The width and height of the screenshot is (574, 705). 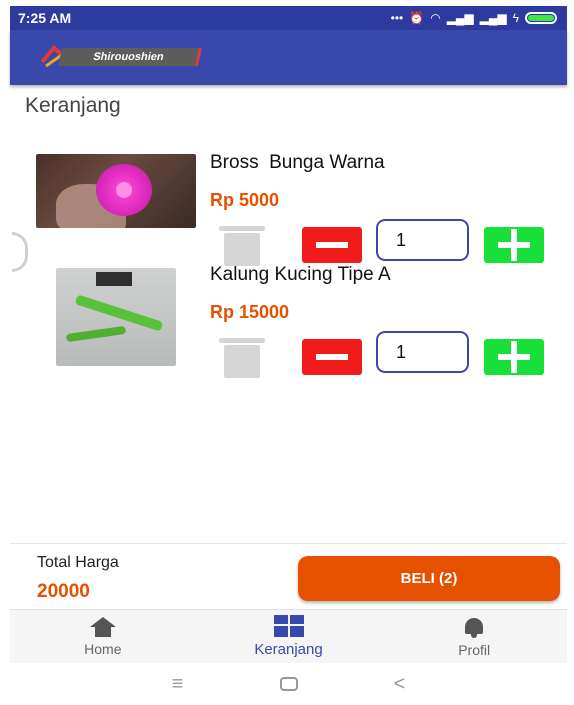 I want to click on alarm-icon: ⏰, so click(x=417, y=18).